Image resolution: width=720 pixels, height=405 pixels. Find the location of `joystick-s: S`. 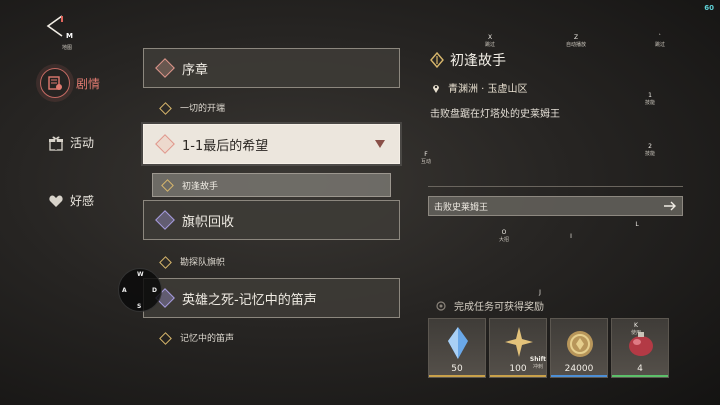

joystick-s: S is located at coordinates (139, 306).